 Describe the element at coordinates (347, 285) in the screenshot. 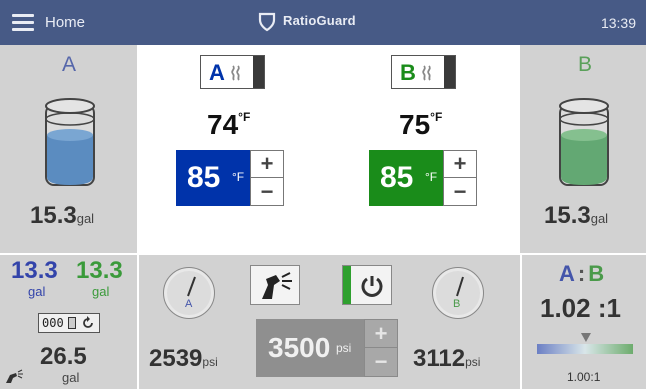

I see `power-status-indicator` at that location.